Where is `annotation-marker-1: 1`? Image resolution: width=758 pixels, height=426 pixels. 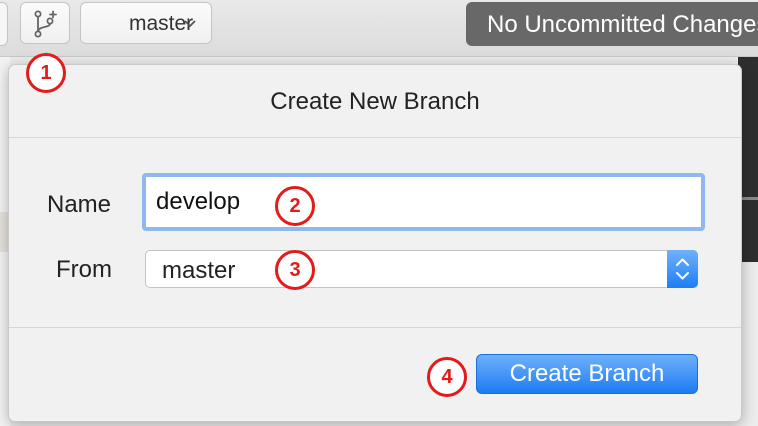
annotation-marker-1: 1 is located at coordinates (46, 73).